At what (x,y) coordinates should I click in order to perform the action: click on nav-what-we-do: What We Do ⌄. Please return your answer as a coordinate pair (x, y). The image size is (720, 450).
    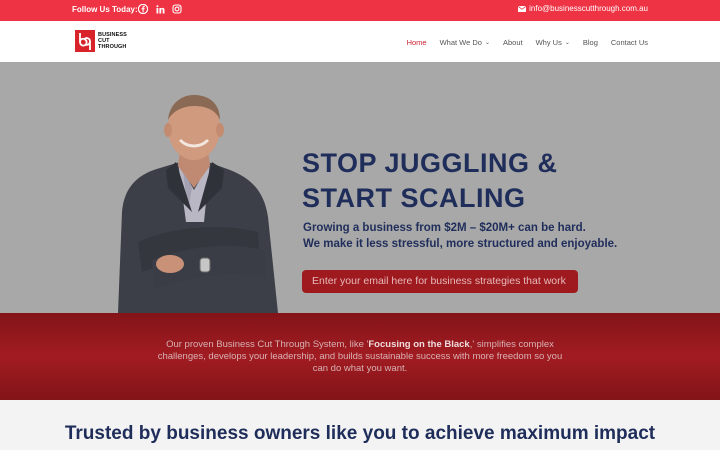
    Looking at the image, I should click on (465, 42).